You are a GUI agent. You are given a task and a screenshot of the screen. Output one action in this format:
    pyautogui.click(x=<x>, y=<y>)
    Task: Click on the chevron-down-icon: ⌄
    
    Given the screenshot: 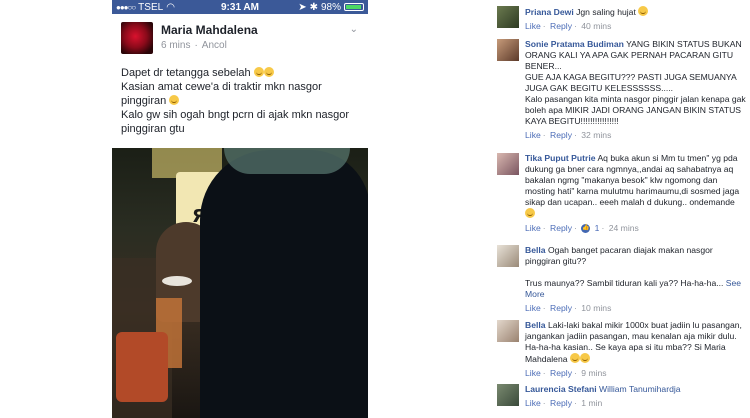 What is the action you would take?
    pyautogui.click(x=354, y=29)
    